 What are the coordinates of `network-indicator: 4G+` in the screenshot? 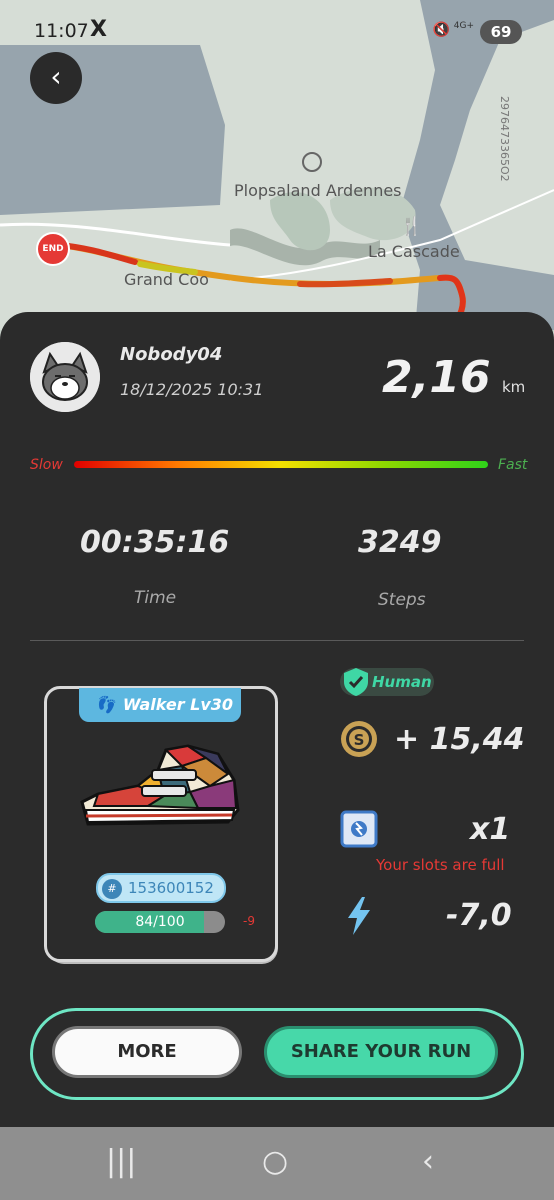 It's located at (464, 26).